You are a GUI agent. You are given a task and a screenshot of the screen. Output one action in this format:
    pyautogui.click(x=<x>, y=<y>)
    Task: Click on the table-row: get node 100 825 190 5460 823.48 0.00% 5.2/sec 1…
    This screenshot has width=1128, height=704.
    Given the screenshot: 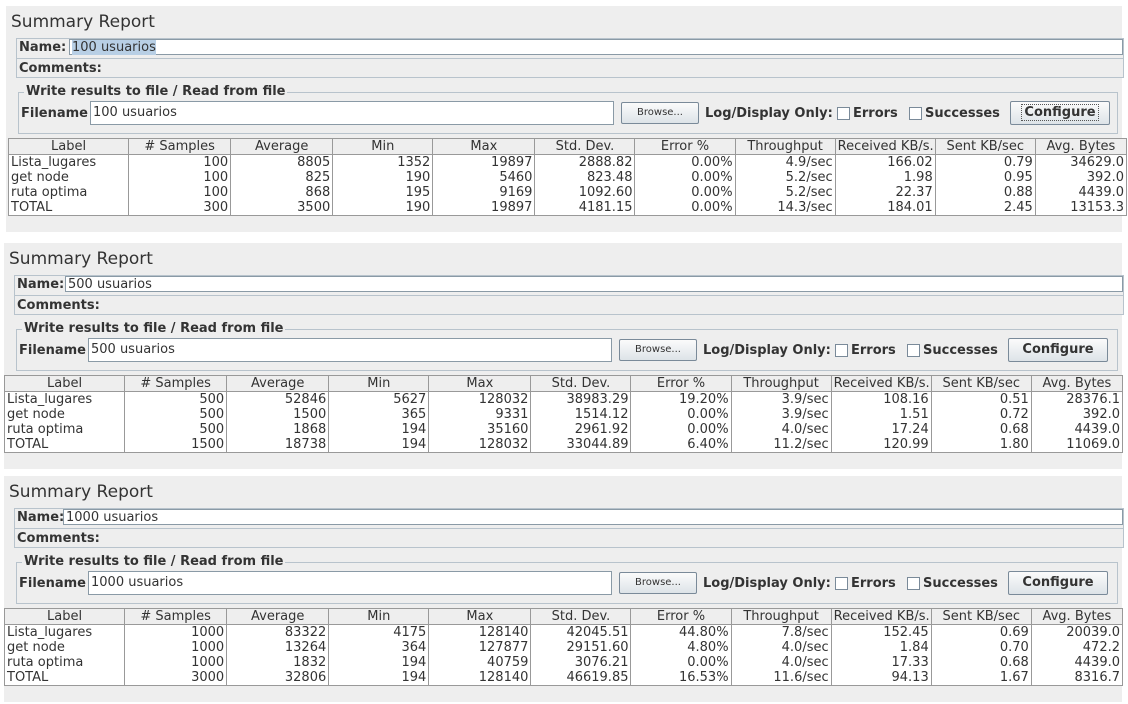 What is the action you would take?
    pyautogui.click(x=567, y=177)
    